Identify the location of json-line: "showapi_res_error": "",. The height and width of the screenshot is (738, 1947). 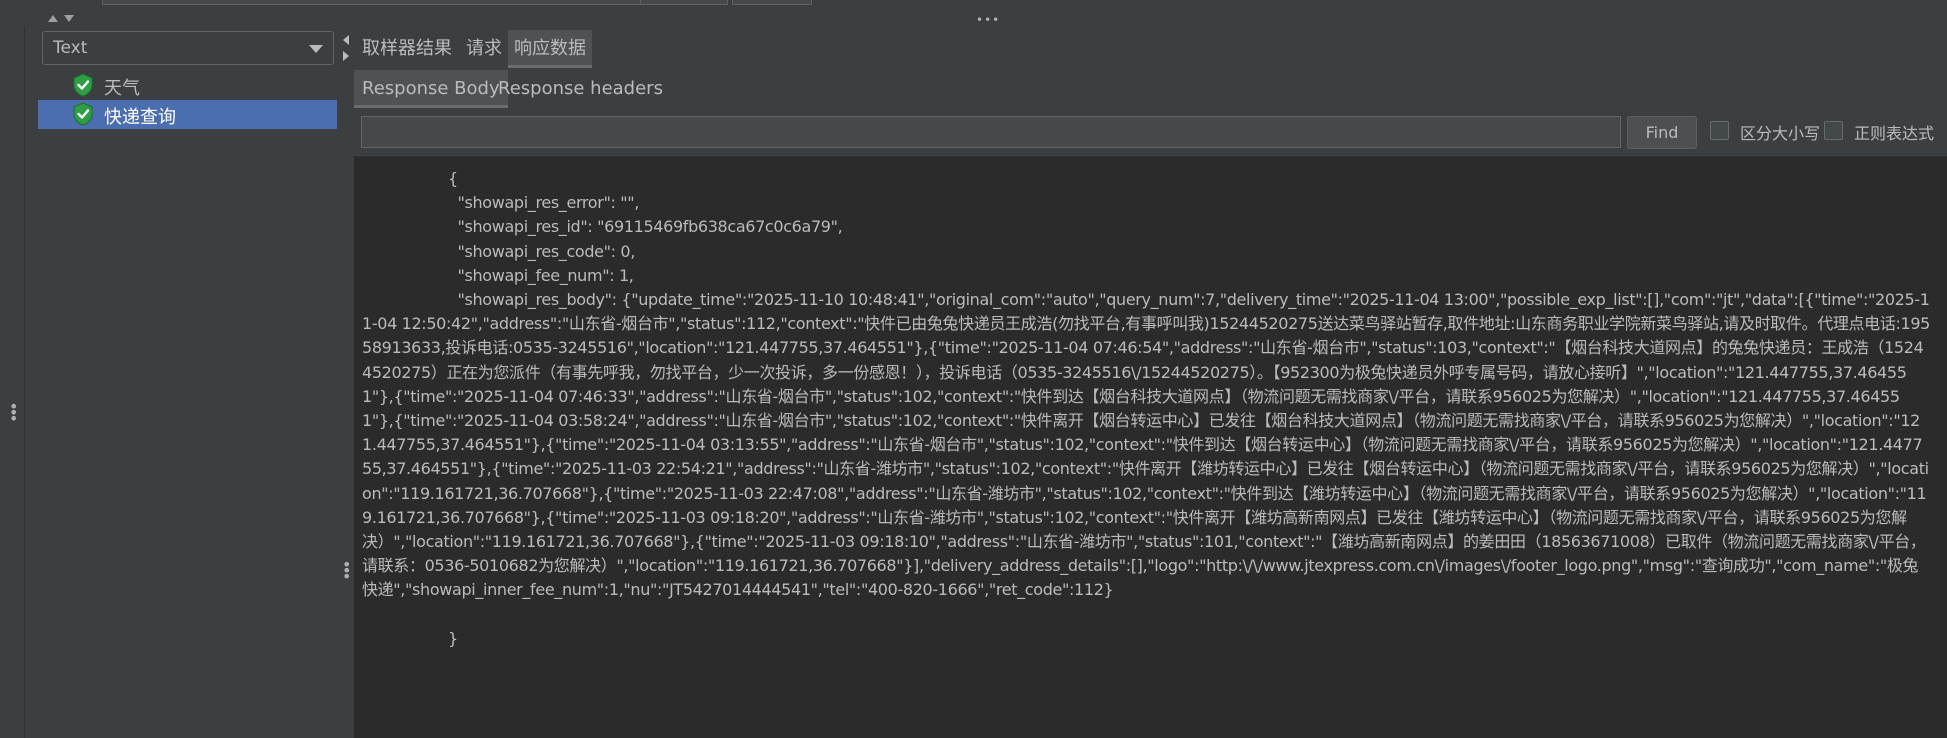
(543, 203).